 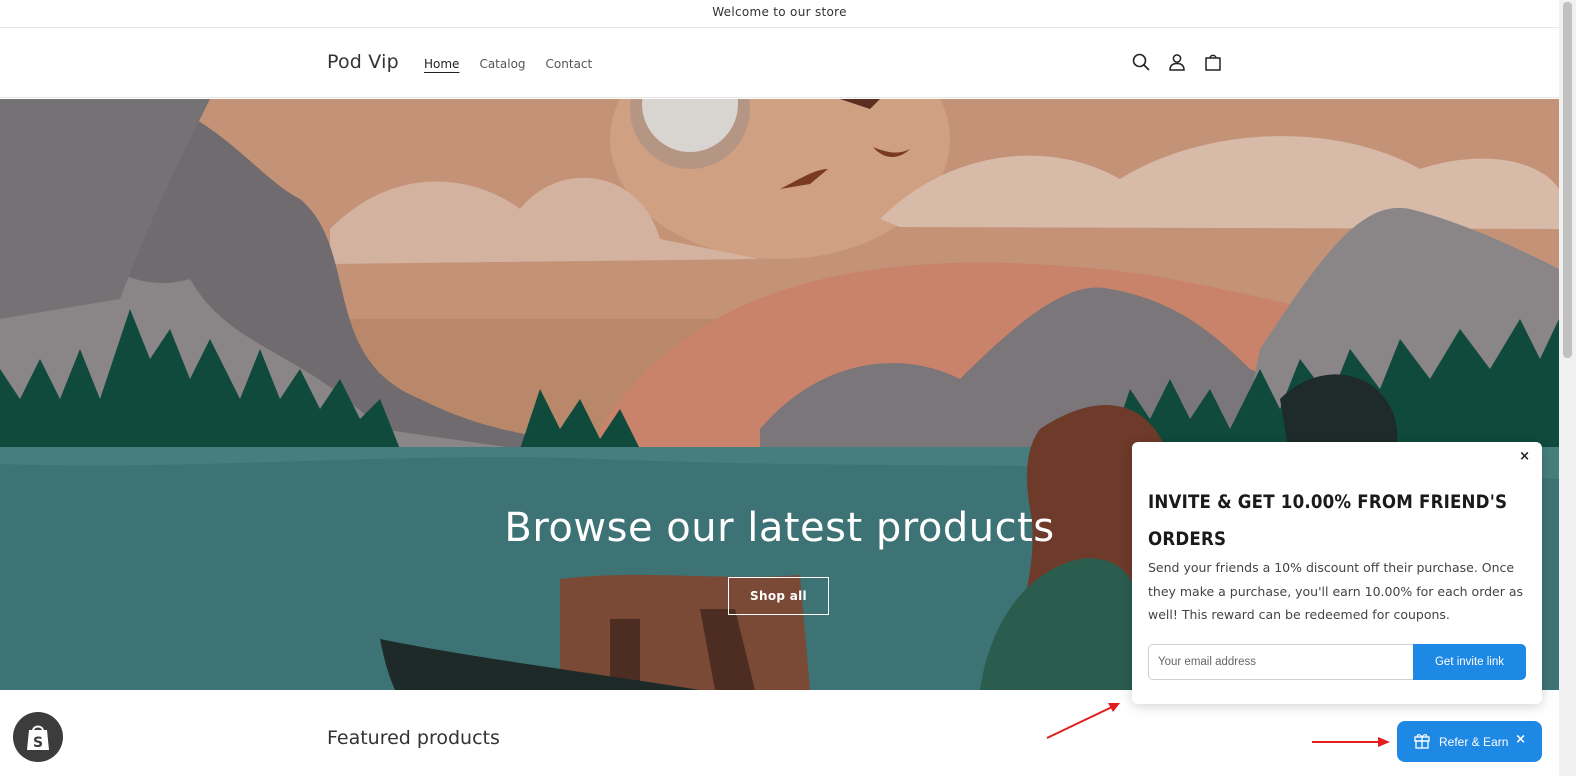 I want to click on main-nav: Home Catalog Contact, so click(x=508, y=64).